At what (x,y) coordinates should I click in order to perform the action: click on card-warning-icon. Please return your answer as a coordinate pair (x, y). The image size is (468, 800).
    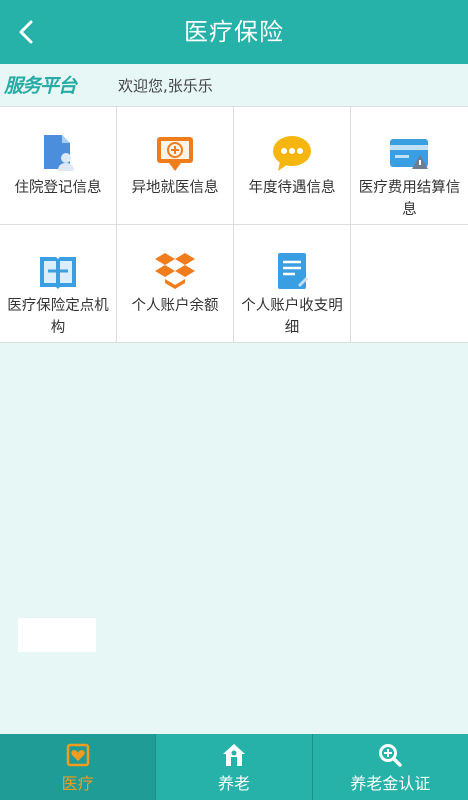
    Looking at the image, I should click on (408, 154).